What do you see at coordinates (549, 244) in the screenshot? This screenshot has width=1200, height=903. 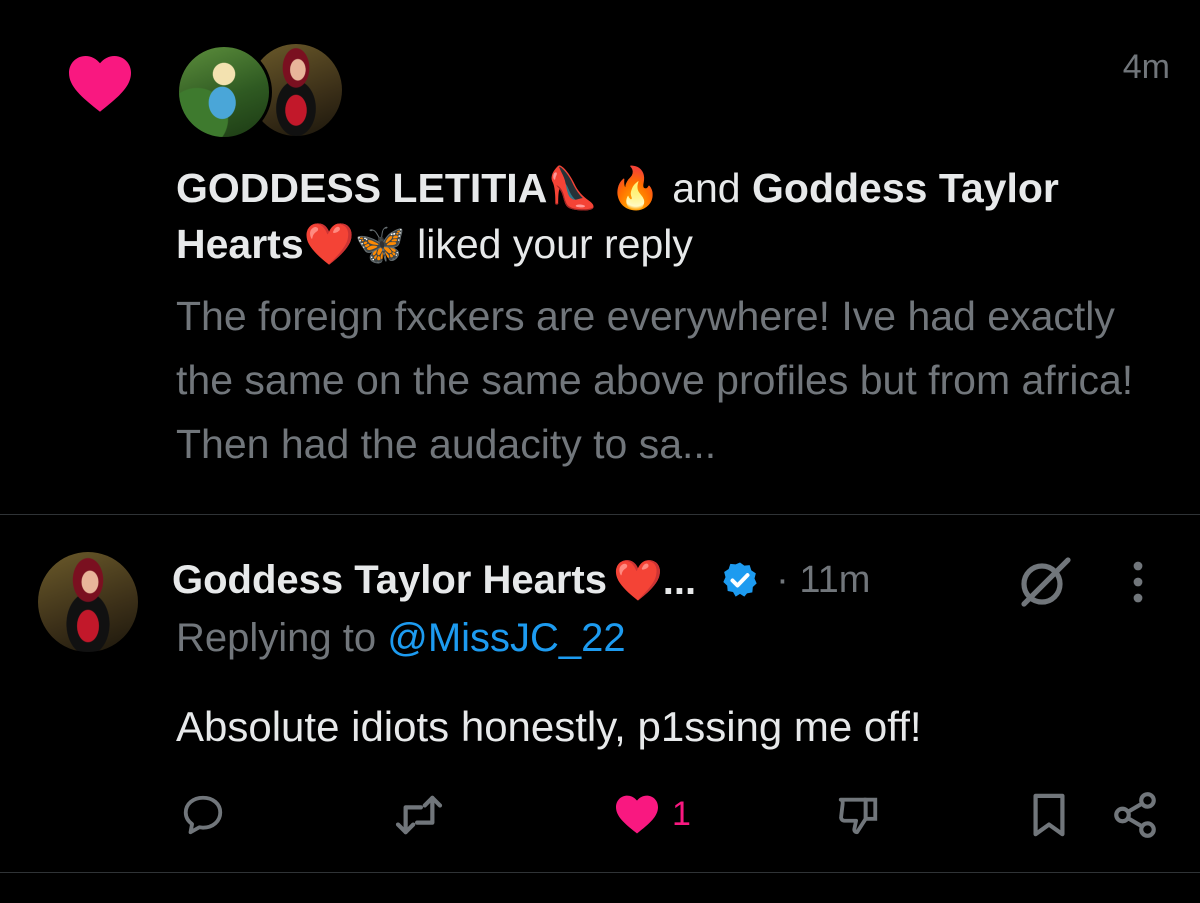 I see `action-text: liked your reply` at bounding box center [549, 244].